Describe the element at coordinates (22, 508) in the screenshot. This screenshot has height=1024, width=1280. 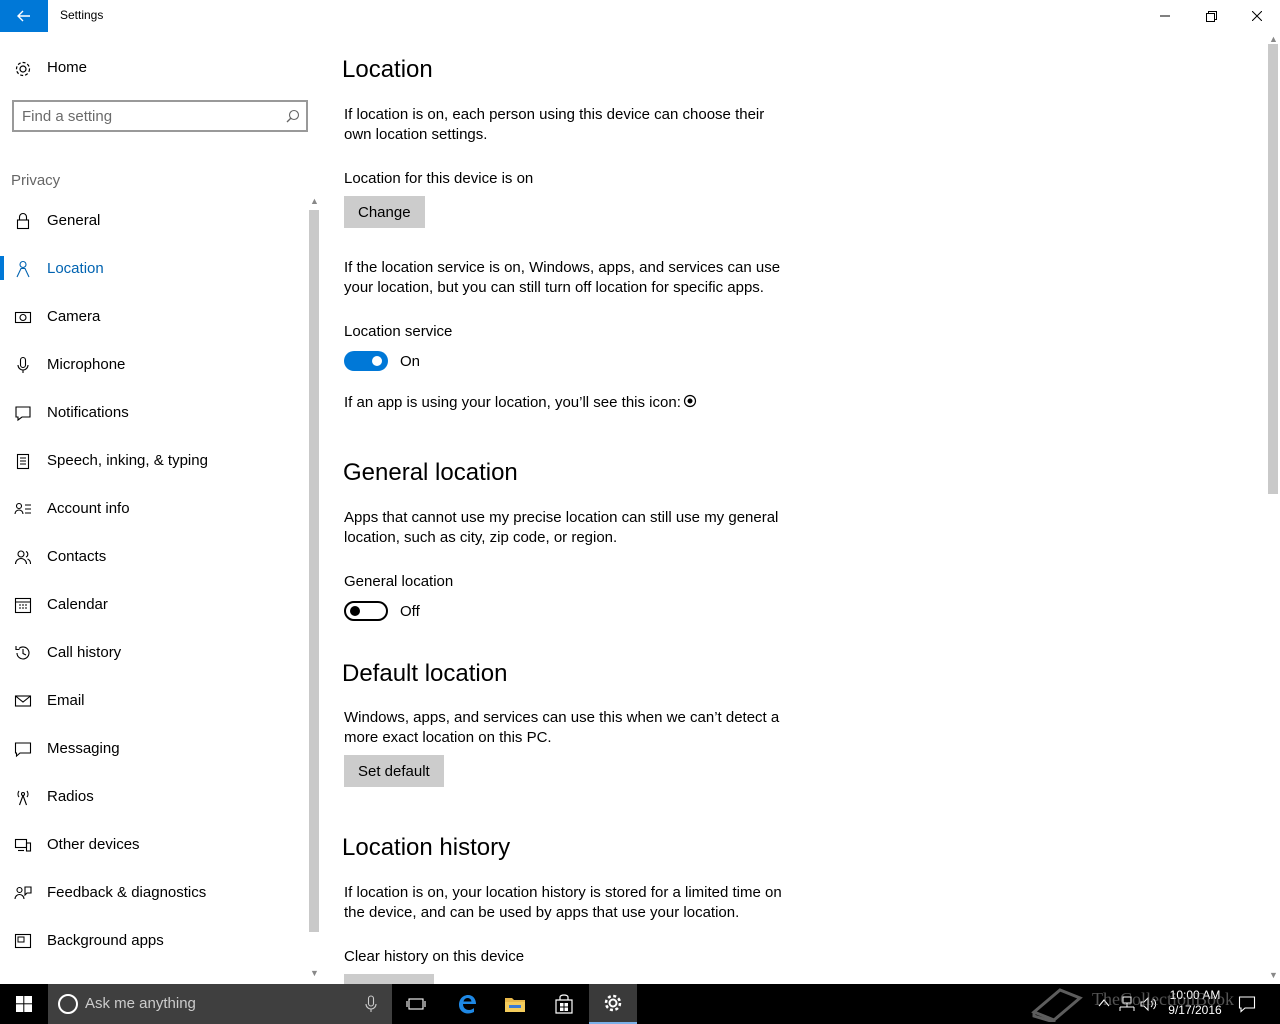
I see `account-info-icon` at that location.